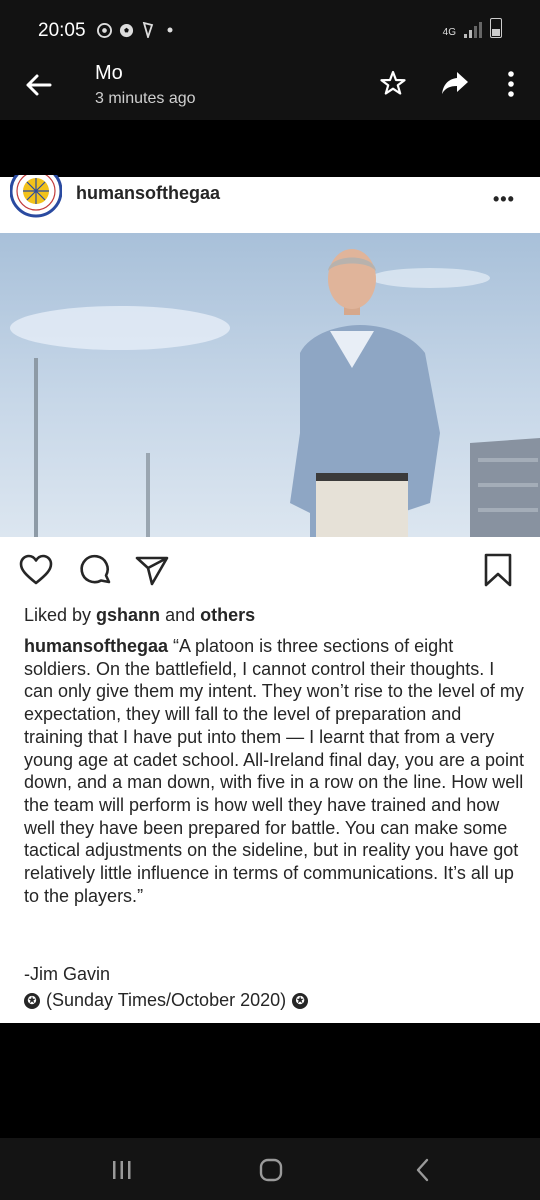  I want to click on liked-by-user: gshann, so click(128, 615).